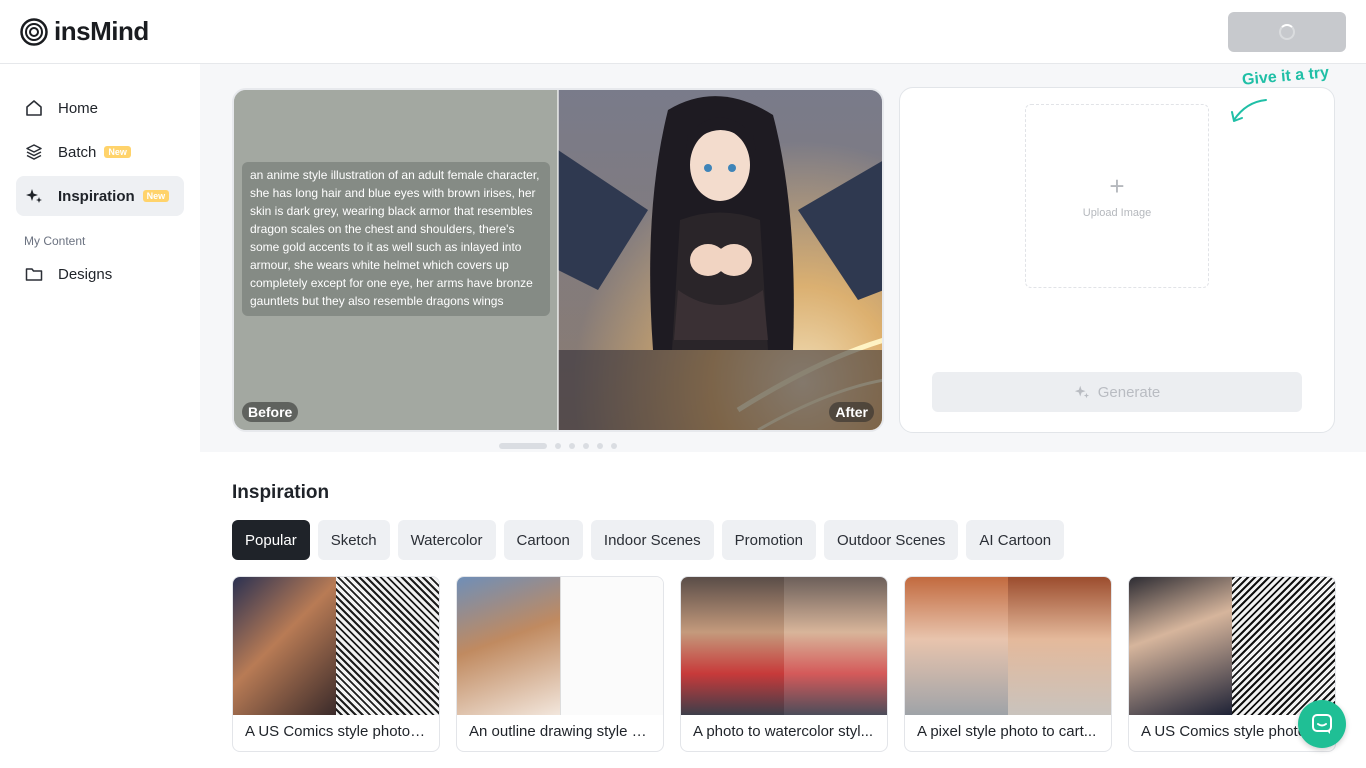 Image resolution: width=1366 pixels, height=768 pixels. I want to click on after-image, so click(720, 260).